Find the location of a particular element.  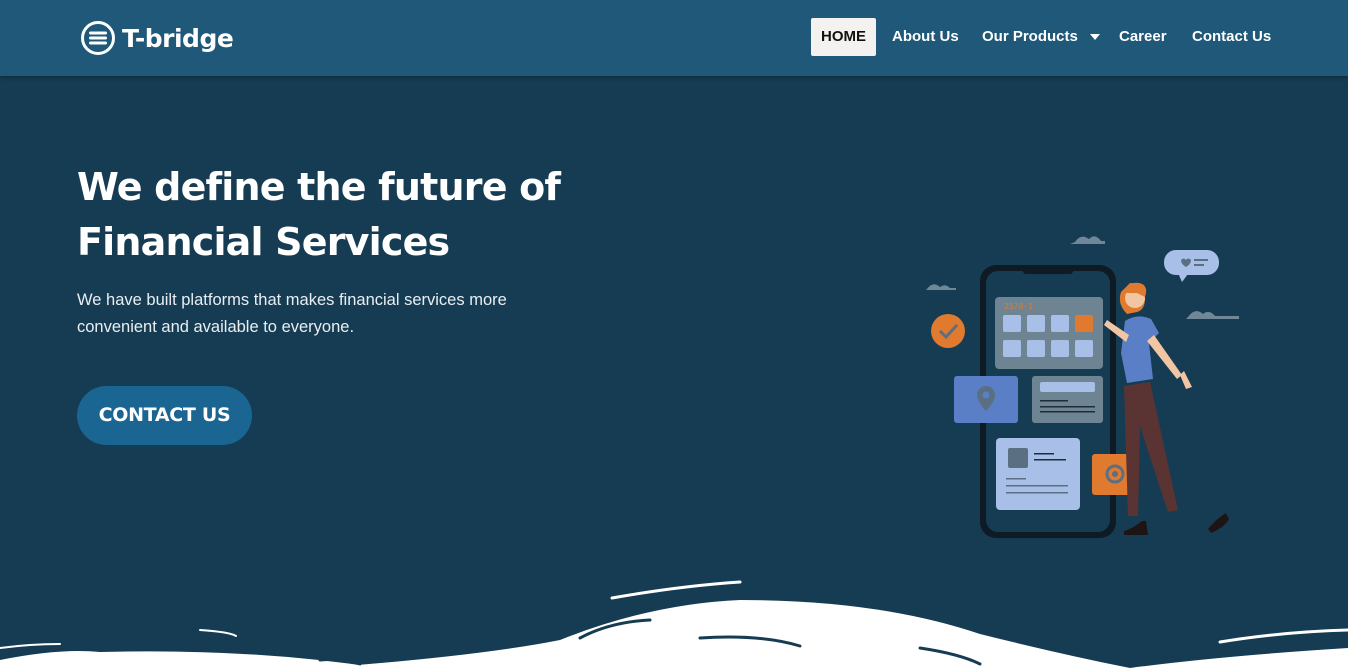

check-badge-icon is located at coordinates (948, 331).